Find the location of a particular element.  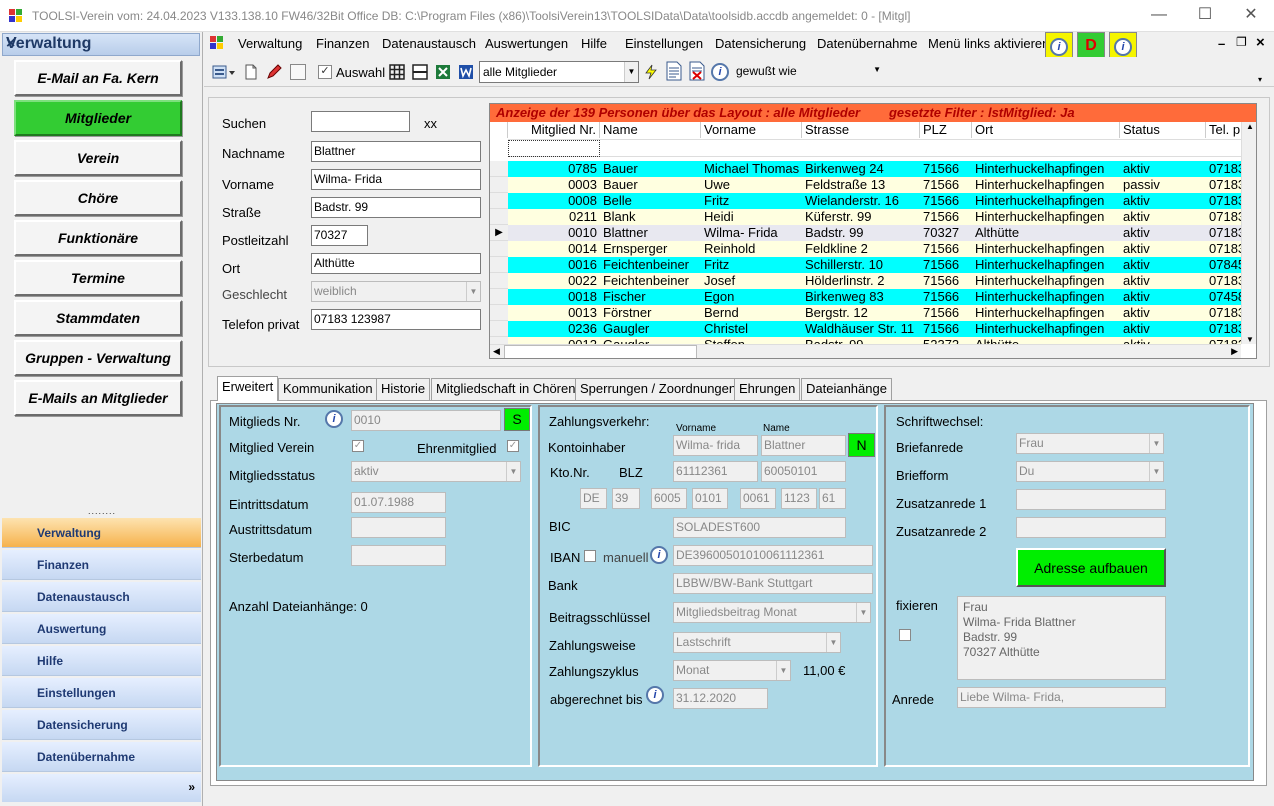

ehrenmitglied-checkbox: ✓ is located at coordinates (513, 446).